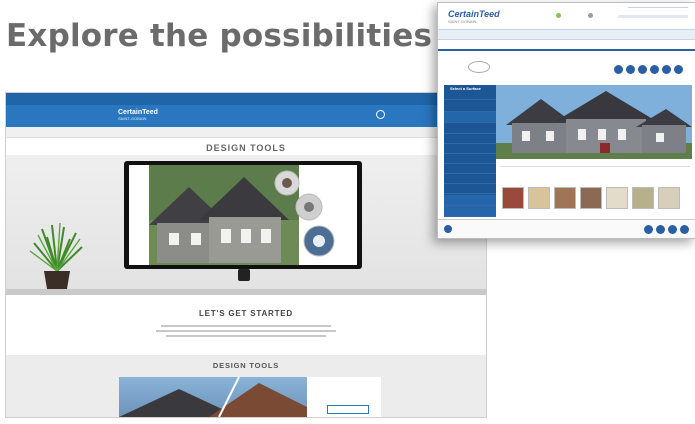  I want to click on share-pinterest-icon, so click(672, 229).